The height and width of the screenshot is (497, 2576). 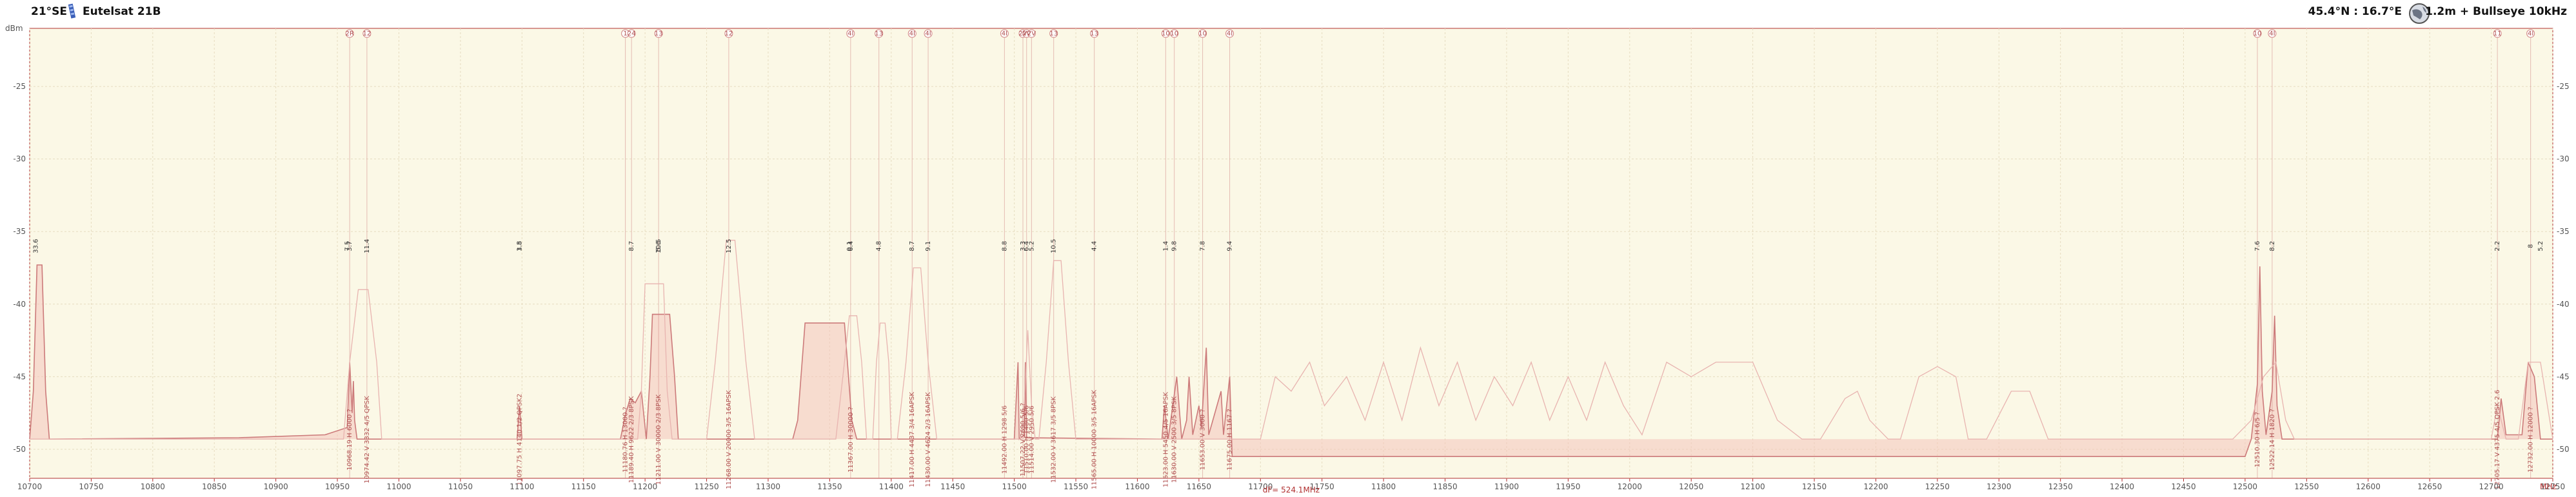 What do you see at coordinates (1203, 440) in the screenshot?
I see `transponder-info: 11653.00 V 3000 ?` at bounding box center [1203, 440].